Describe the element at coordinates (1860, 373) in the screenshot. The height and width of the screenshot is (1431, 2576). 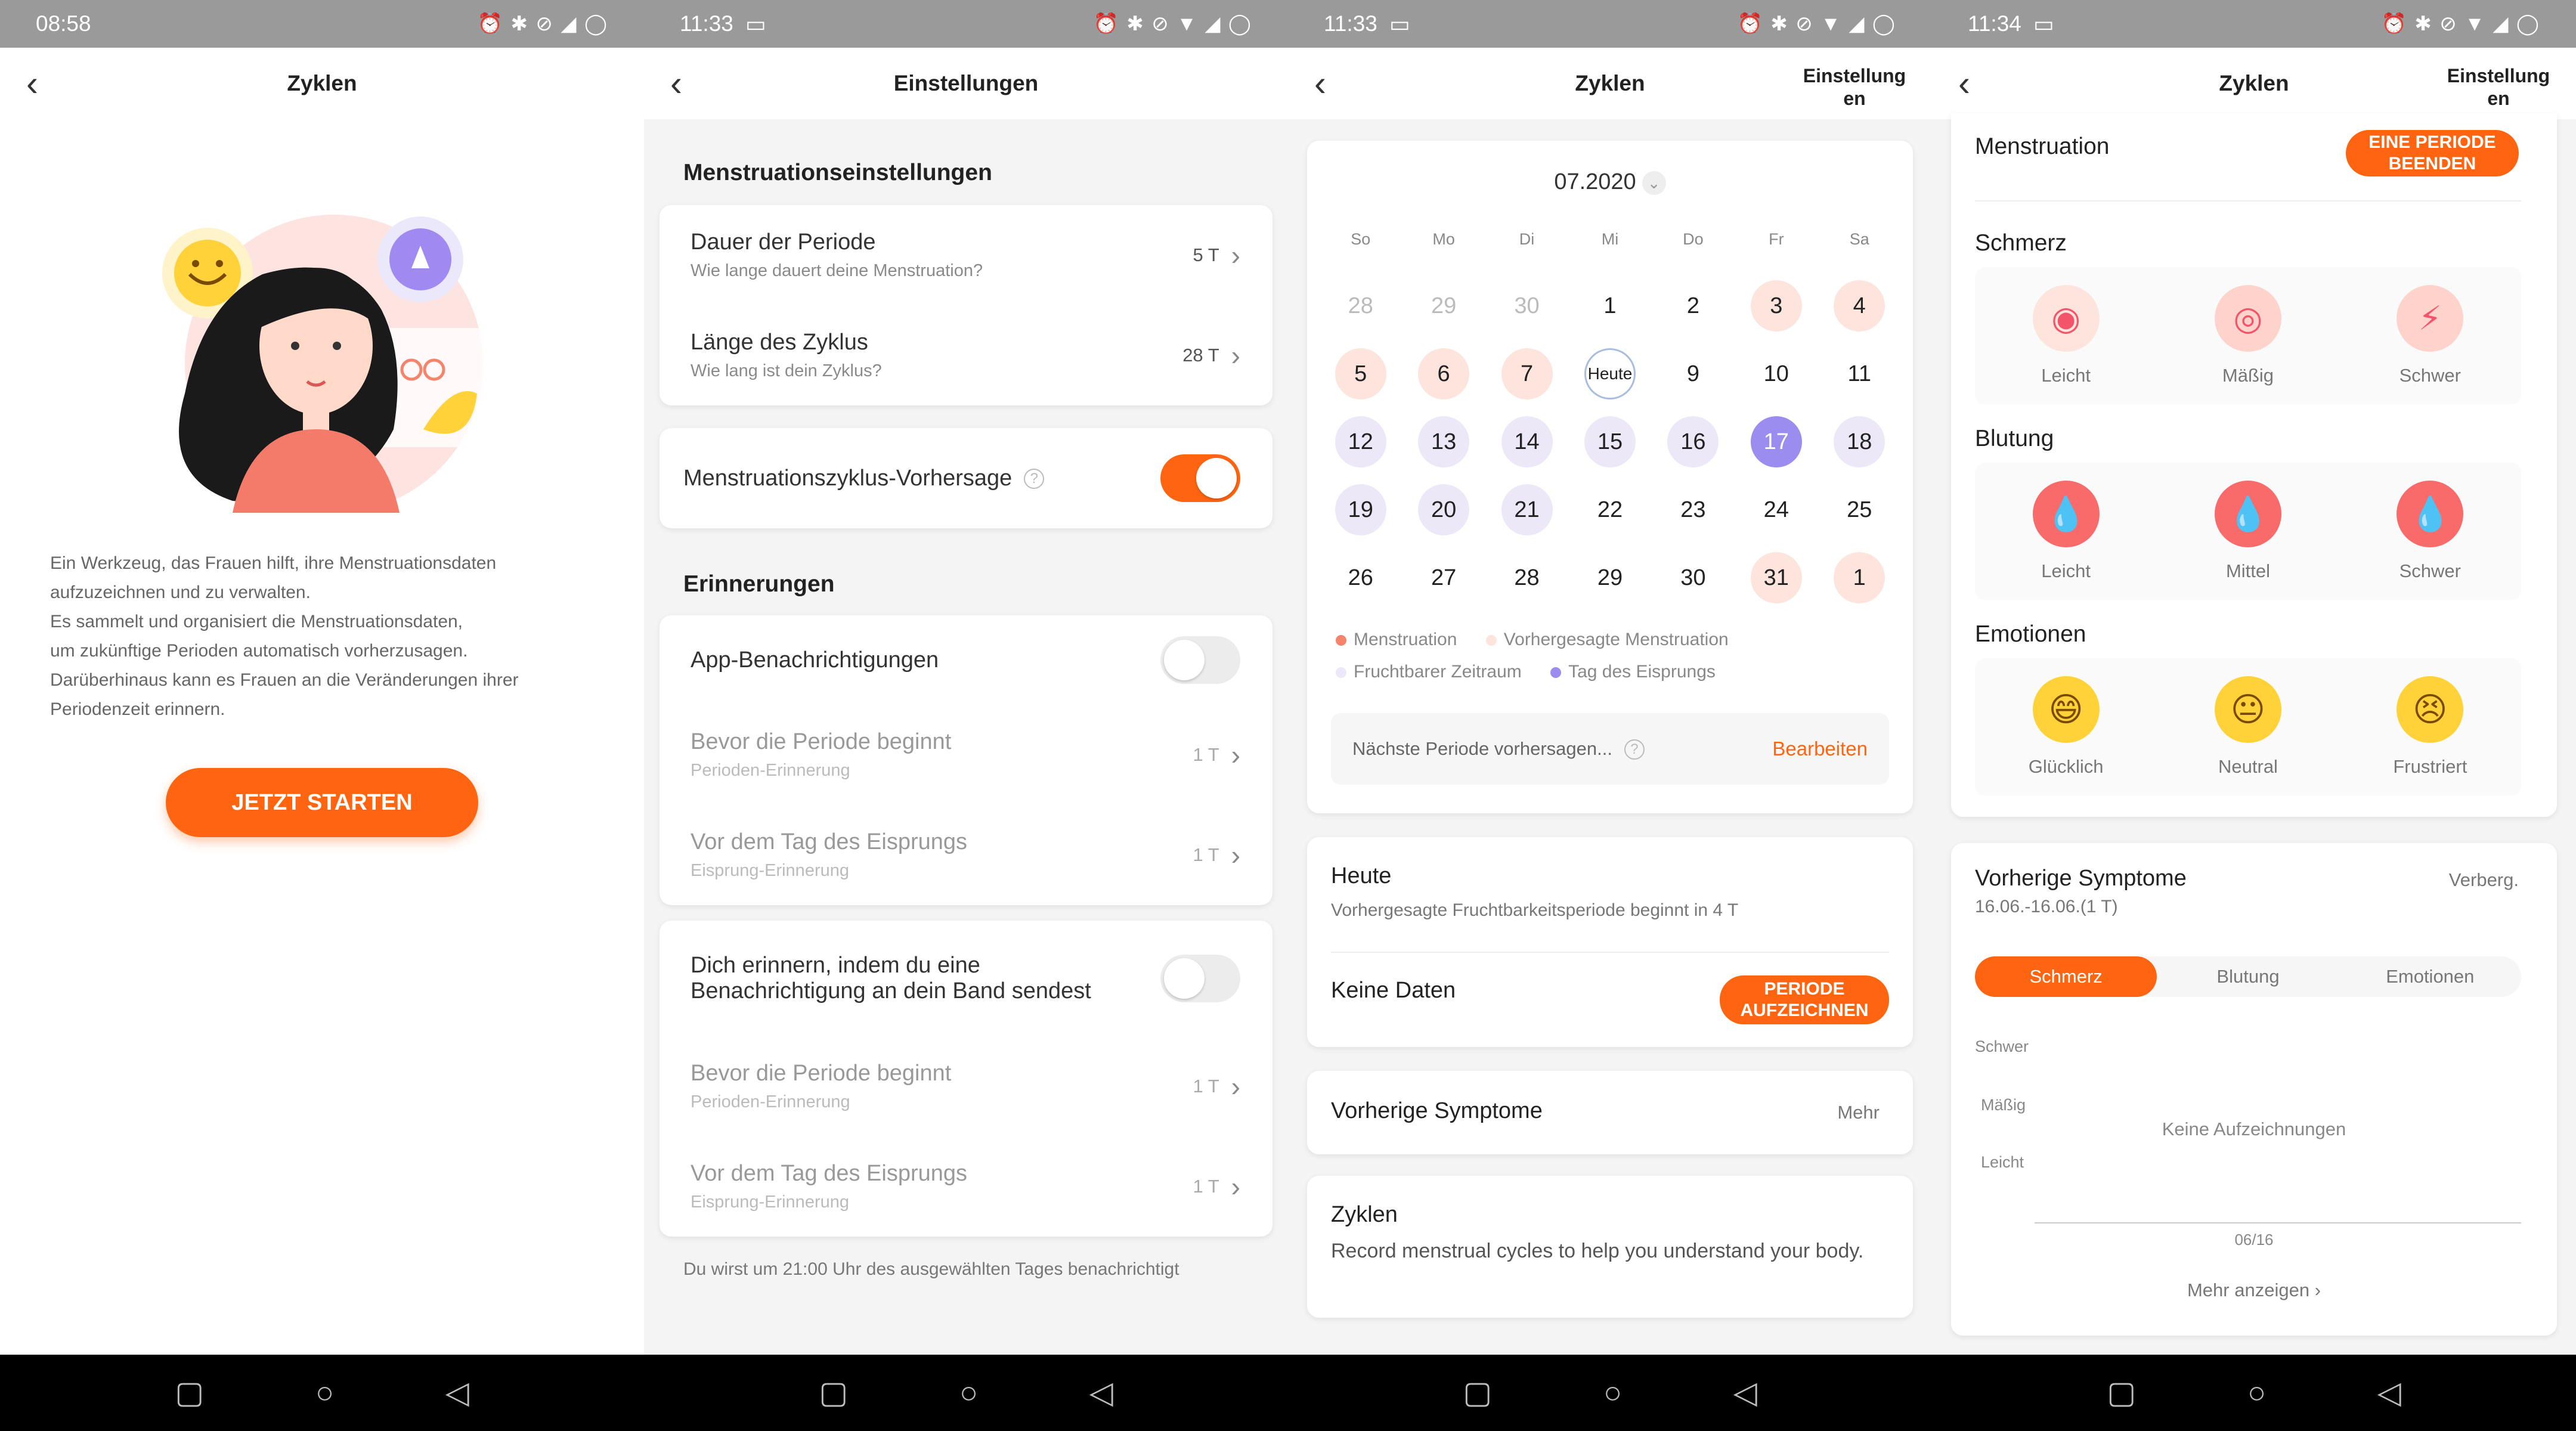
I see `calendar-day: 11` at that location.